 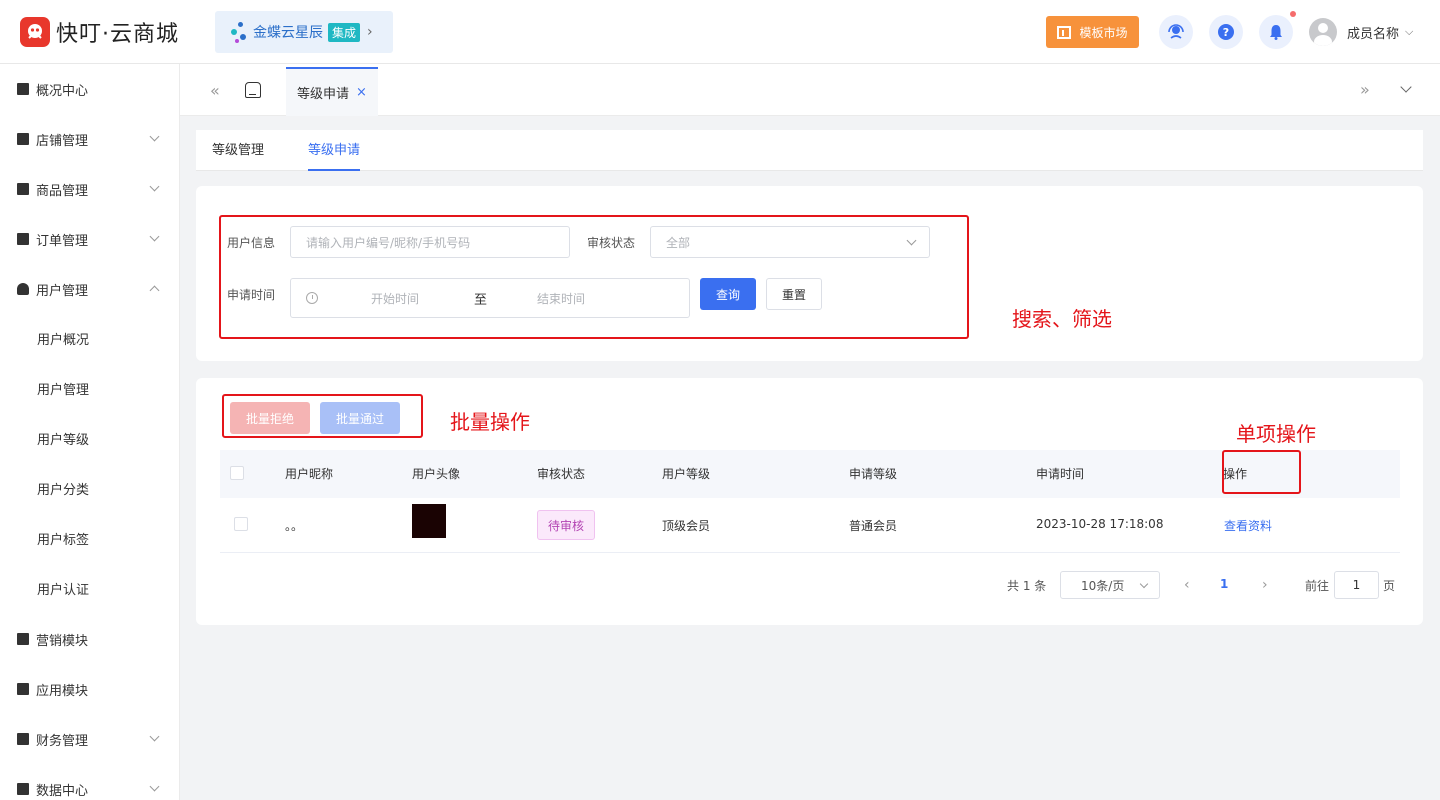 What do you see at coordinates (686, 526) in the screenshot?
I see `level-cell: 顶级会员` at bounding box center [686, 526].